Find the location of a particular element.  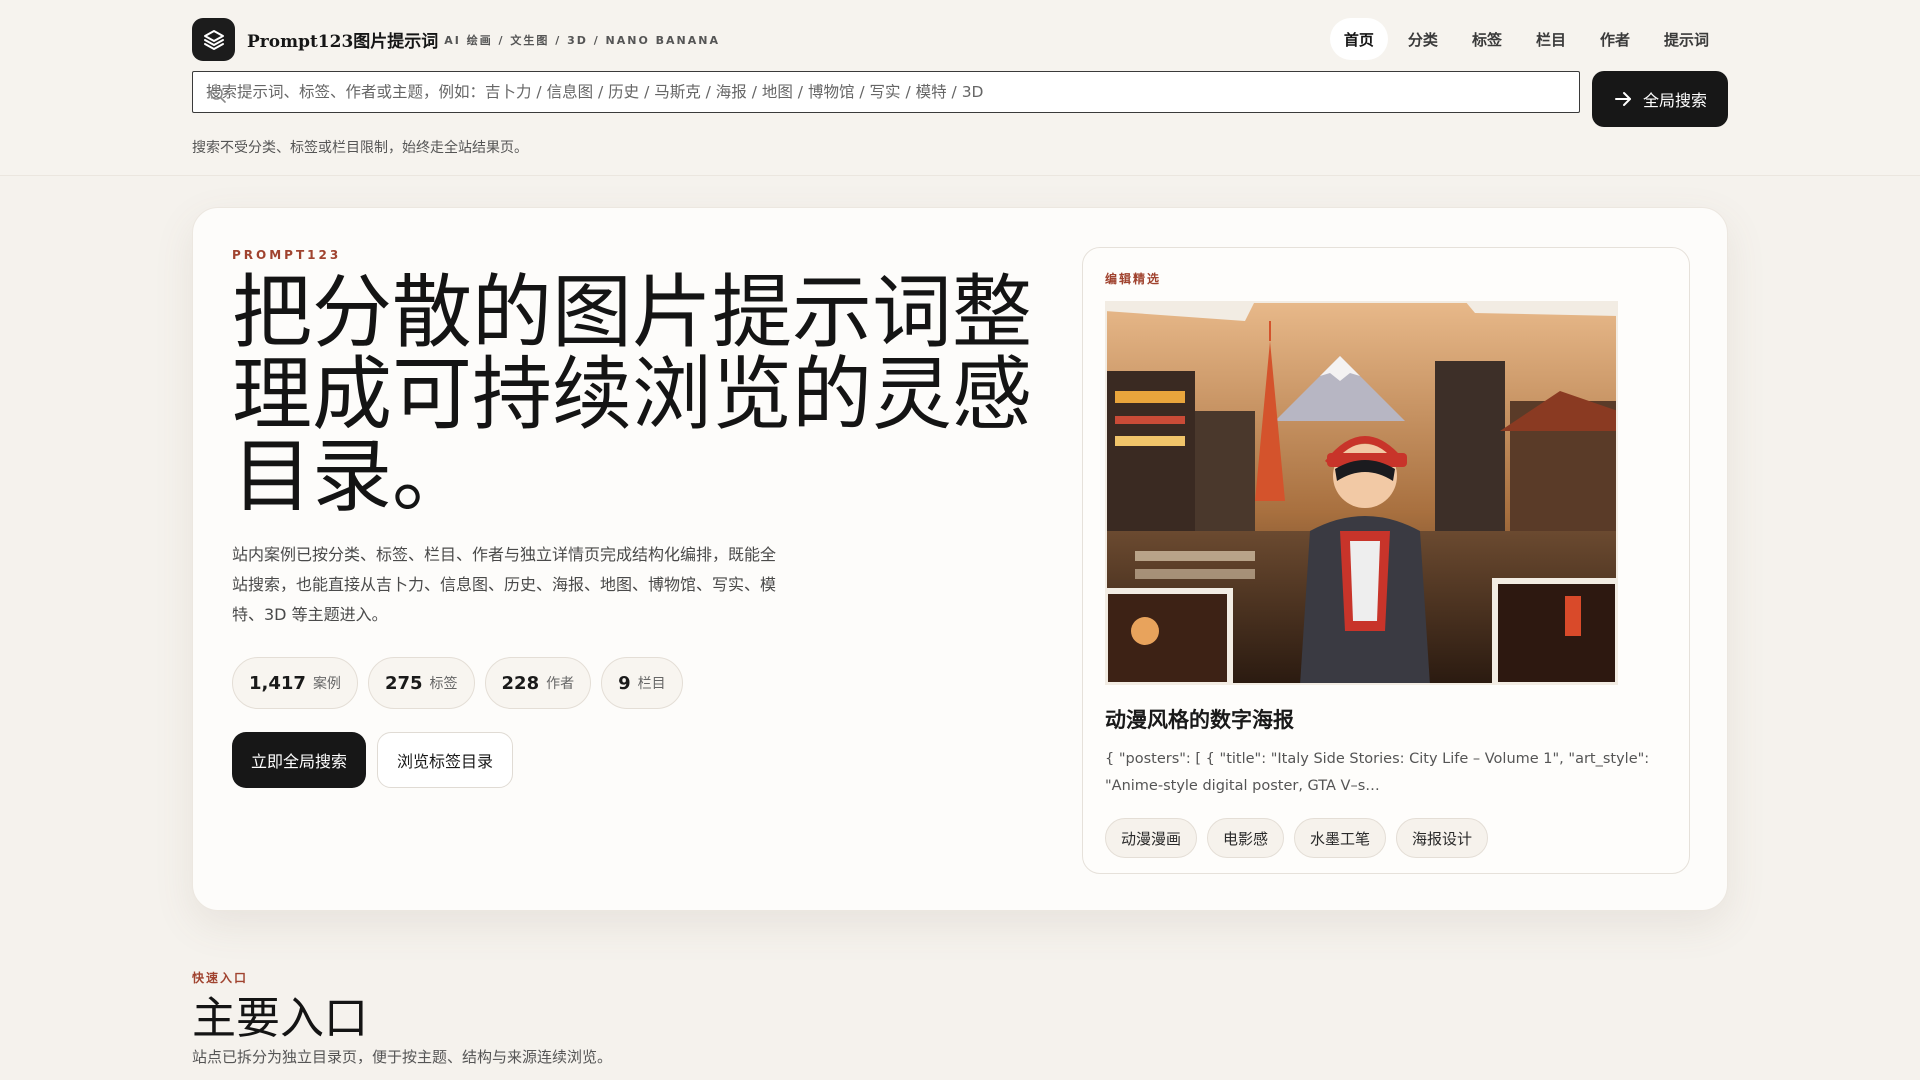

stat-value: 275 is located at coordinates (403, 683).